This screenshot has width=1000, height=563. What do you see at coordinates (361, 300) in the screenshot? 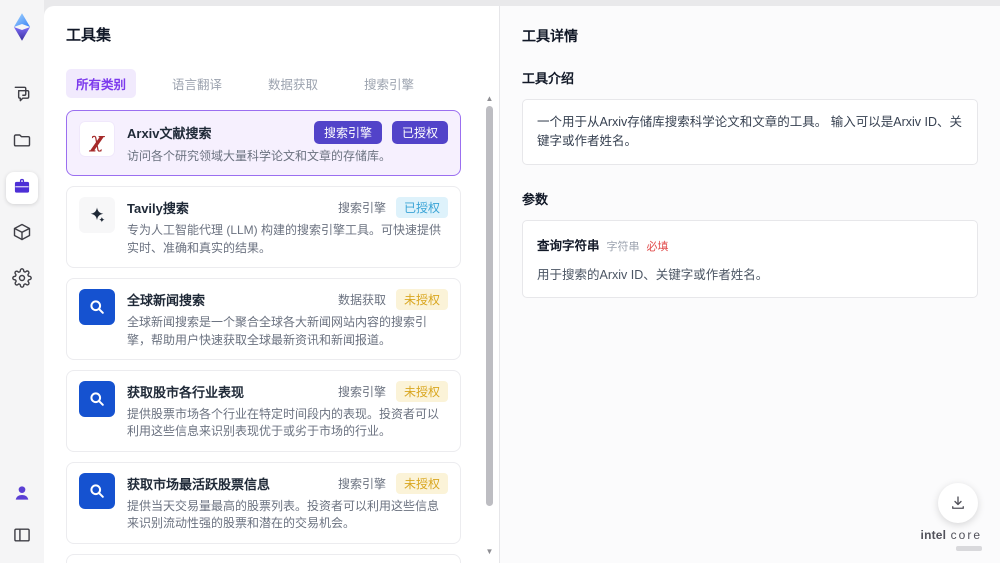
I see `tool-category-badge: 数据获取` at bounding box center [361, 300].